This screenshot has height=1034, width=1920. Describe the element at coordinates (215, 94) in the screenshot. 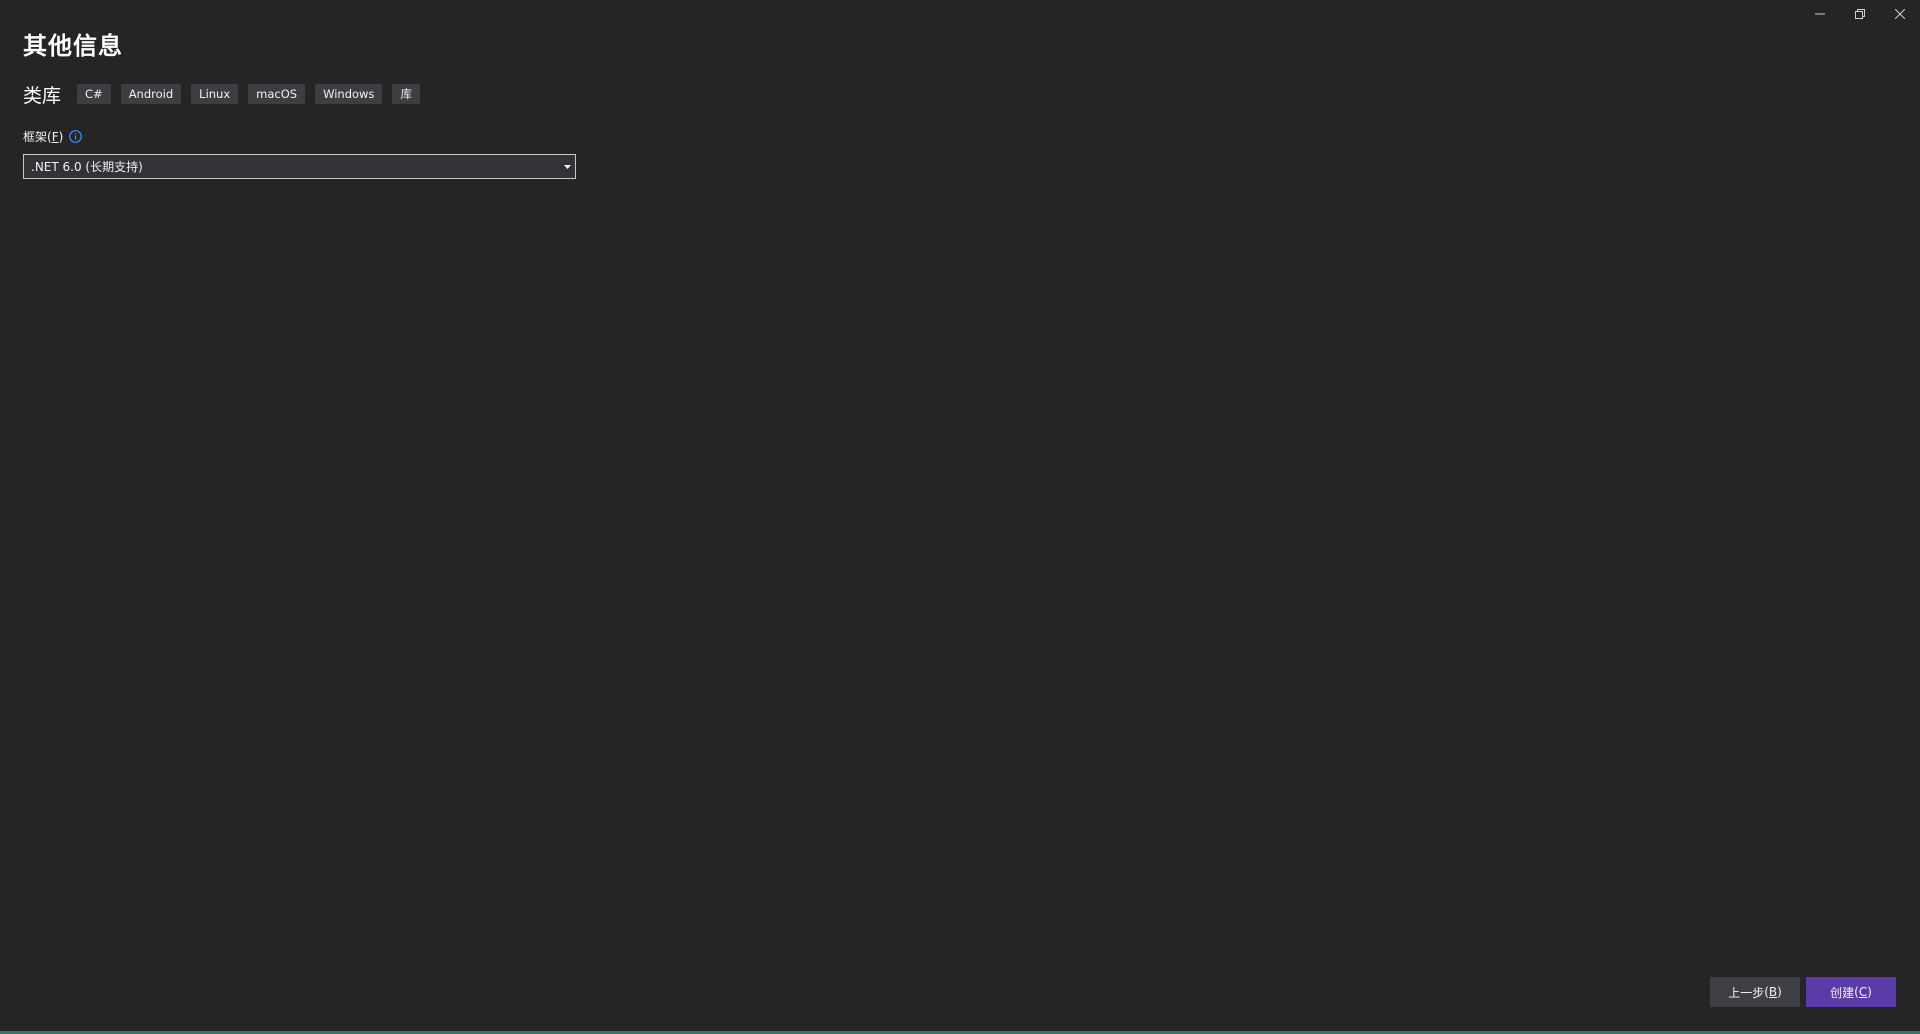

I see `tag-platform-linux: Linux` at that location.